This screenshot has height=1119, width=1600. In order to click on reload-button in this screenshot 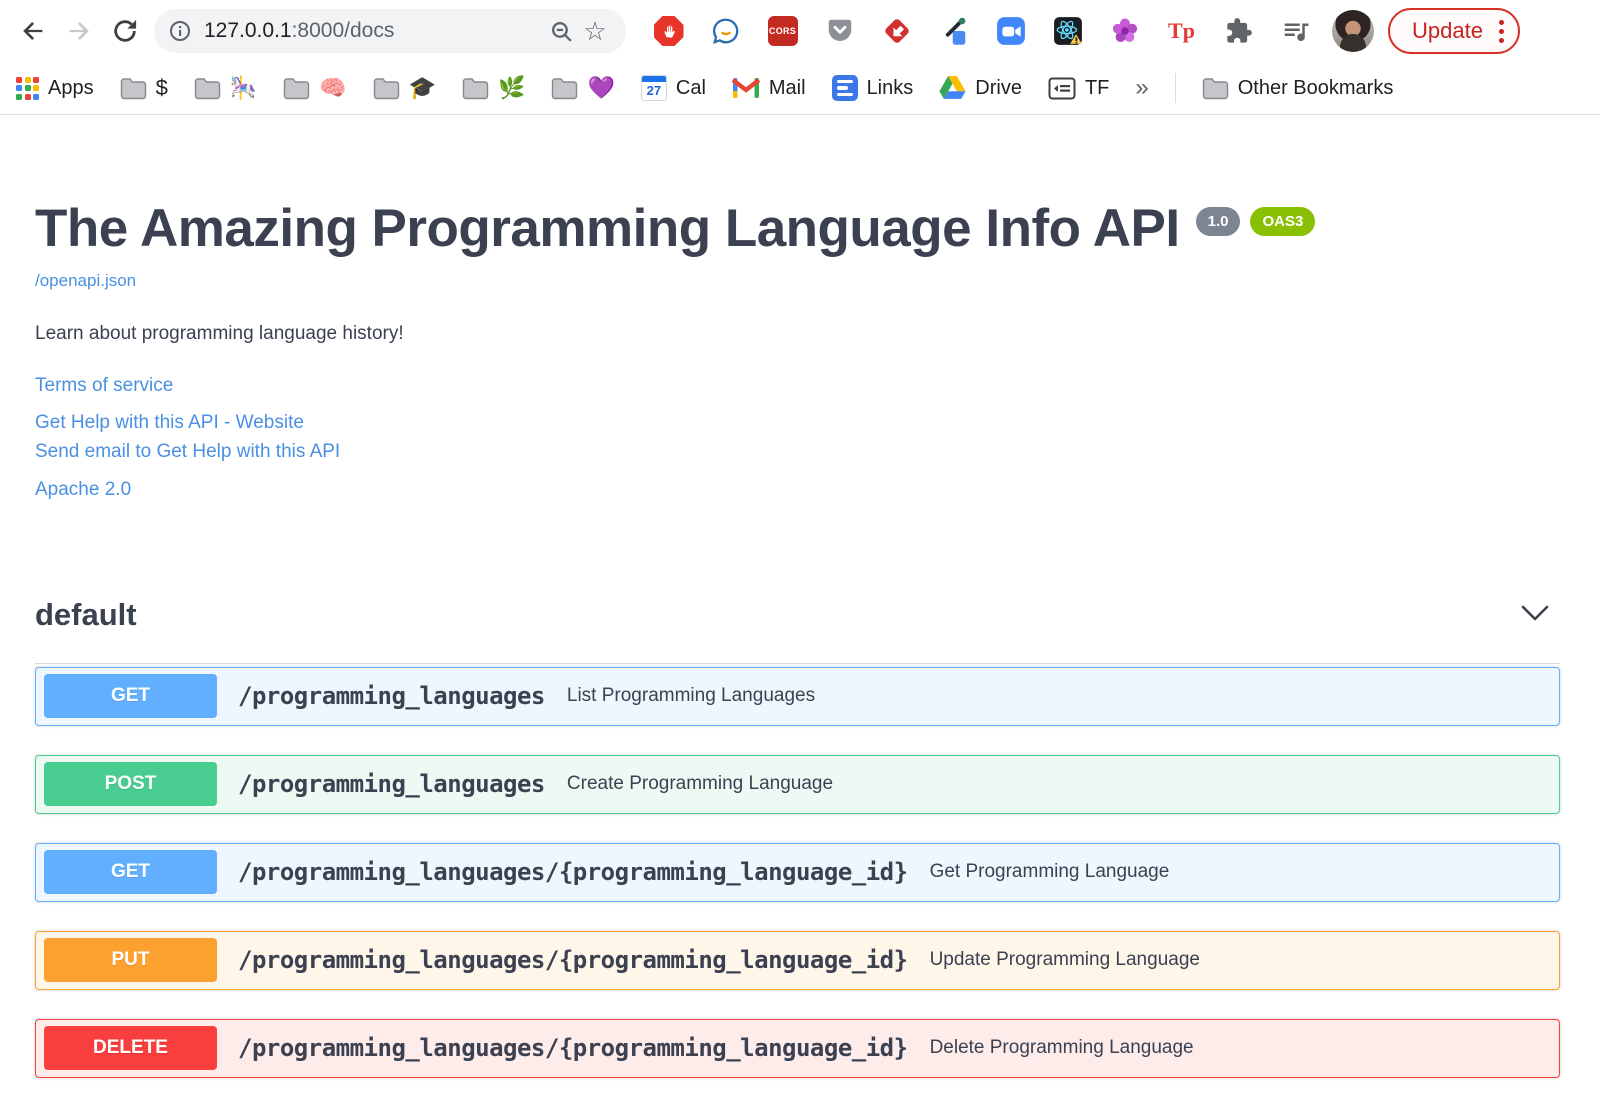, I will do `click(125, 31)`.